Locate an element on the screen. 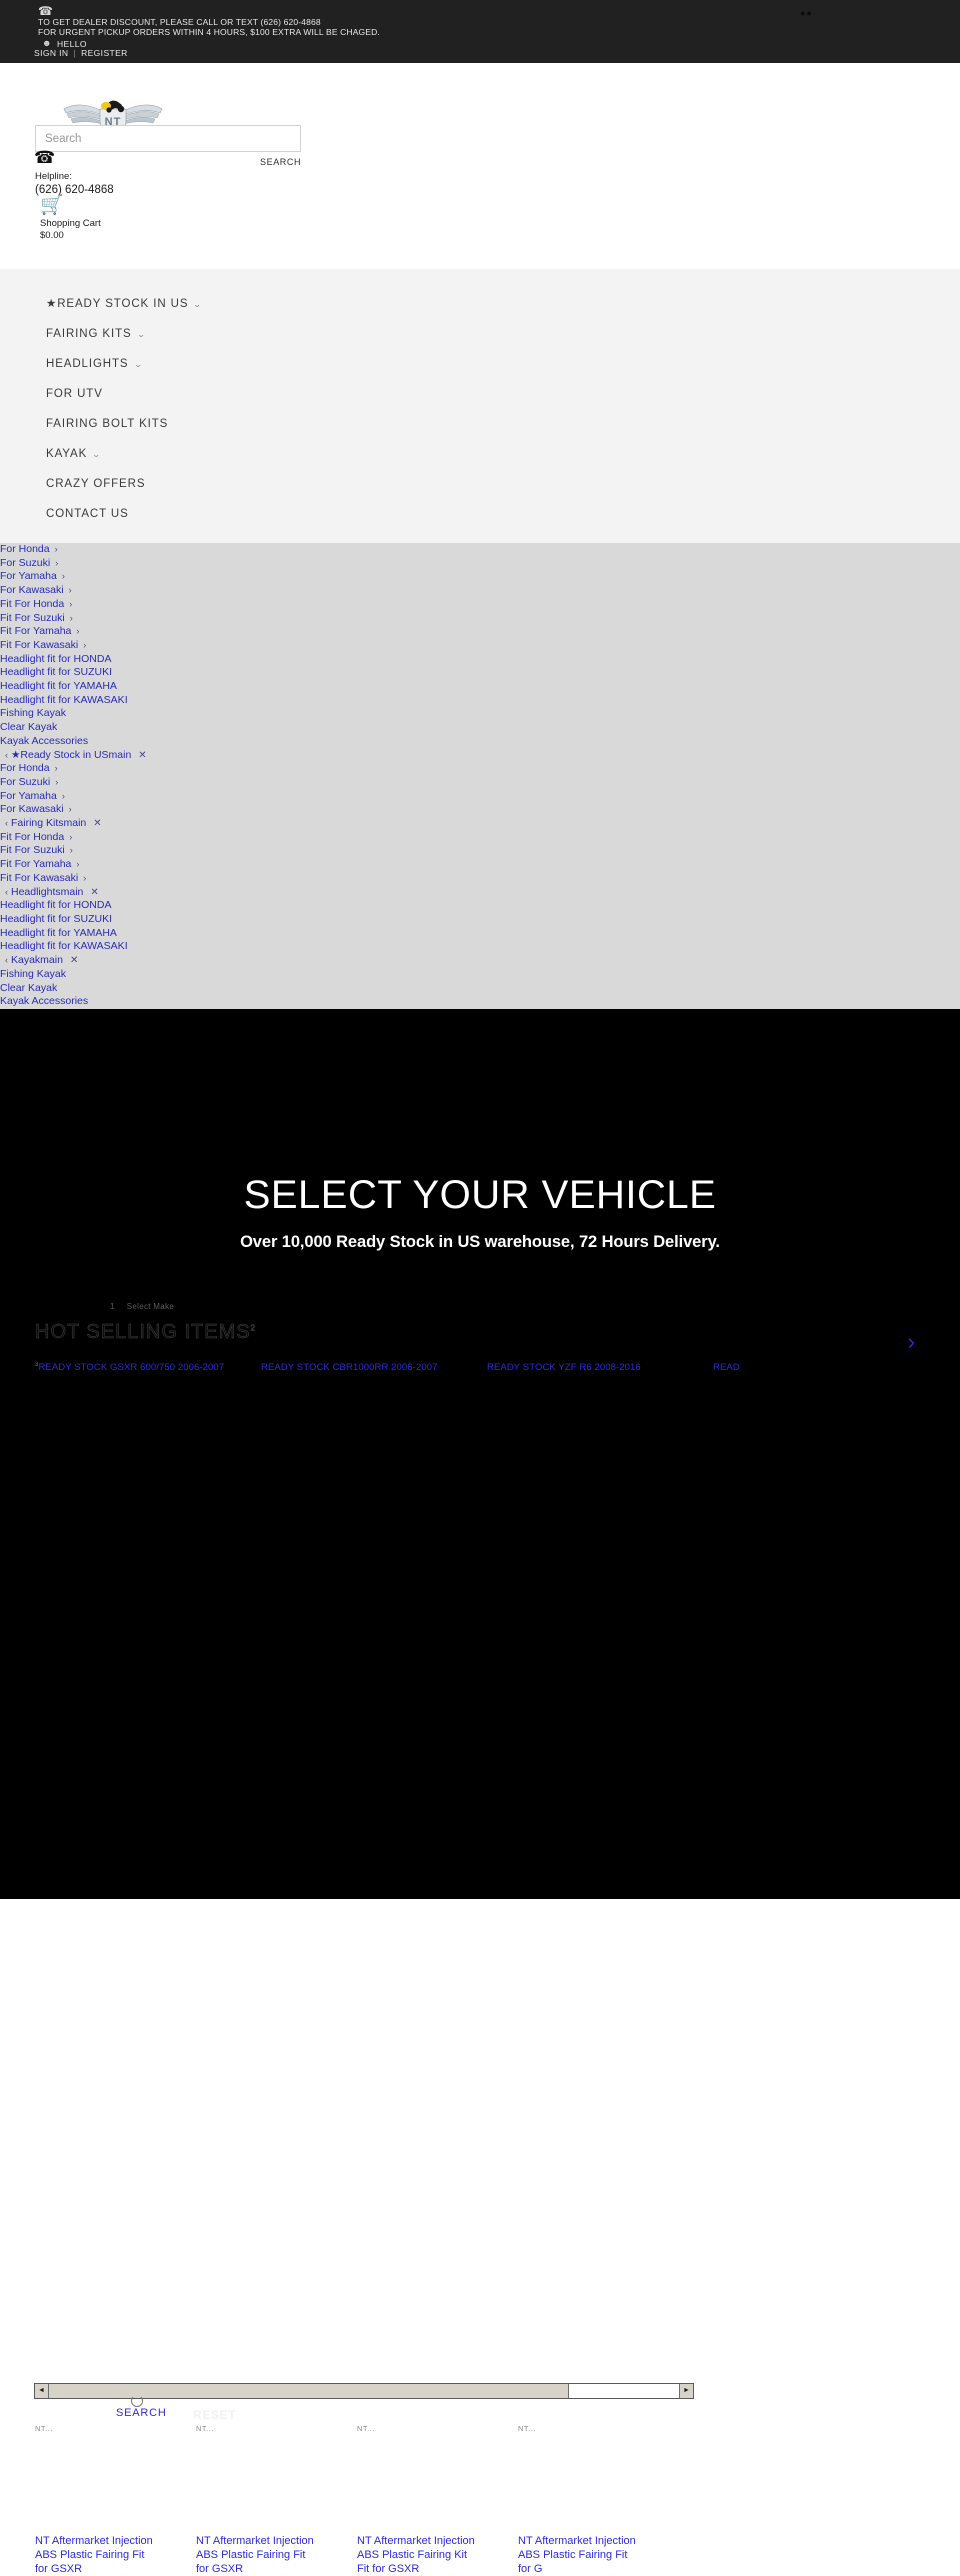  scrollbar-right-arrow-icon: ► is located at coordinates (686, 2390).